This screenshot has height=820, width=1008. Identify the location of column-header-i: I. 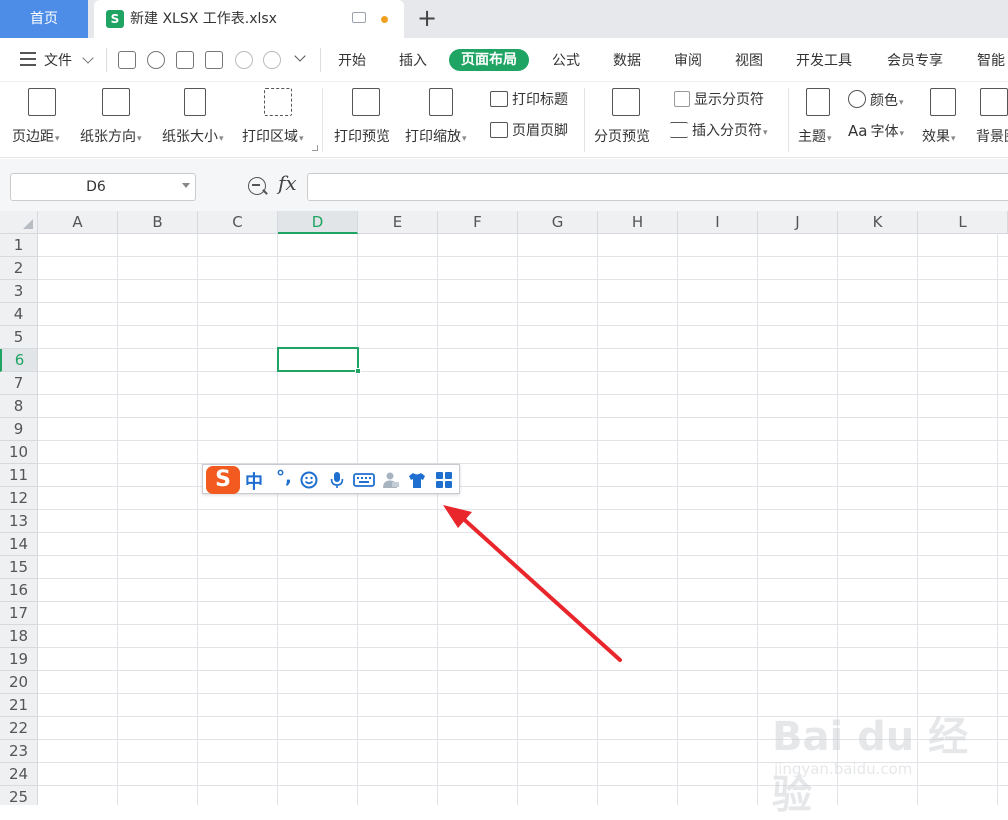
(718, 222).